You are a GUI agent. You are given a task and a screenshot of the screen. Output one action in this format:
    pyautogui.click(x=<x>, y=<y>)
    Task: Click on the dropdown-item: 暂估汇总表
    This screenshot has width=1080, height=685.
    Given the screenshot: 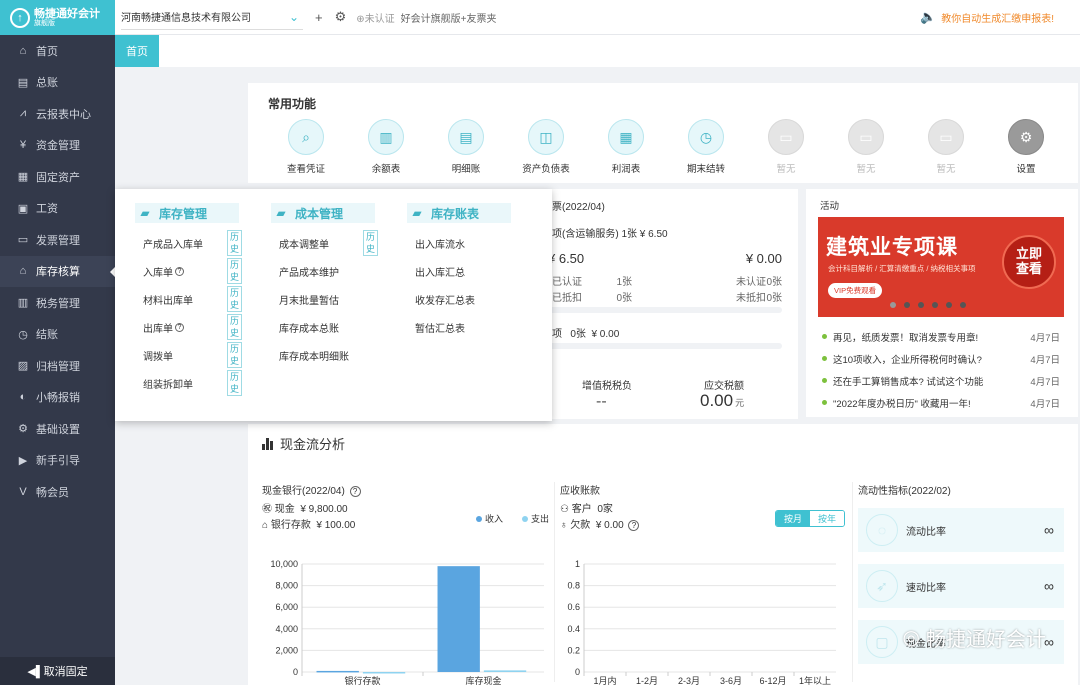 What is the action you would take?
    pyautogui.click(x=459, y=327)
    